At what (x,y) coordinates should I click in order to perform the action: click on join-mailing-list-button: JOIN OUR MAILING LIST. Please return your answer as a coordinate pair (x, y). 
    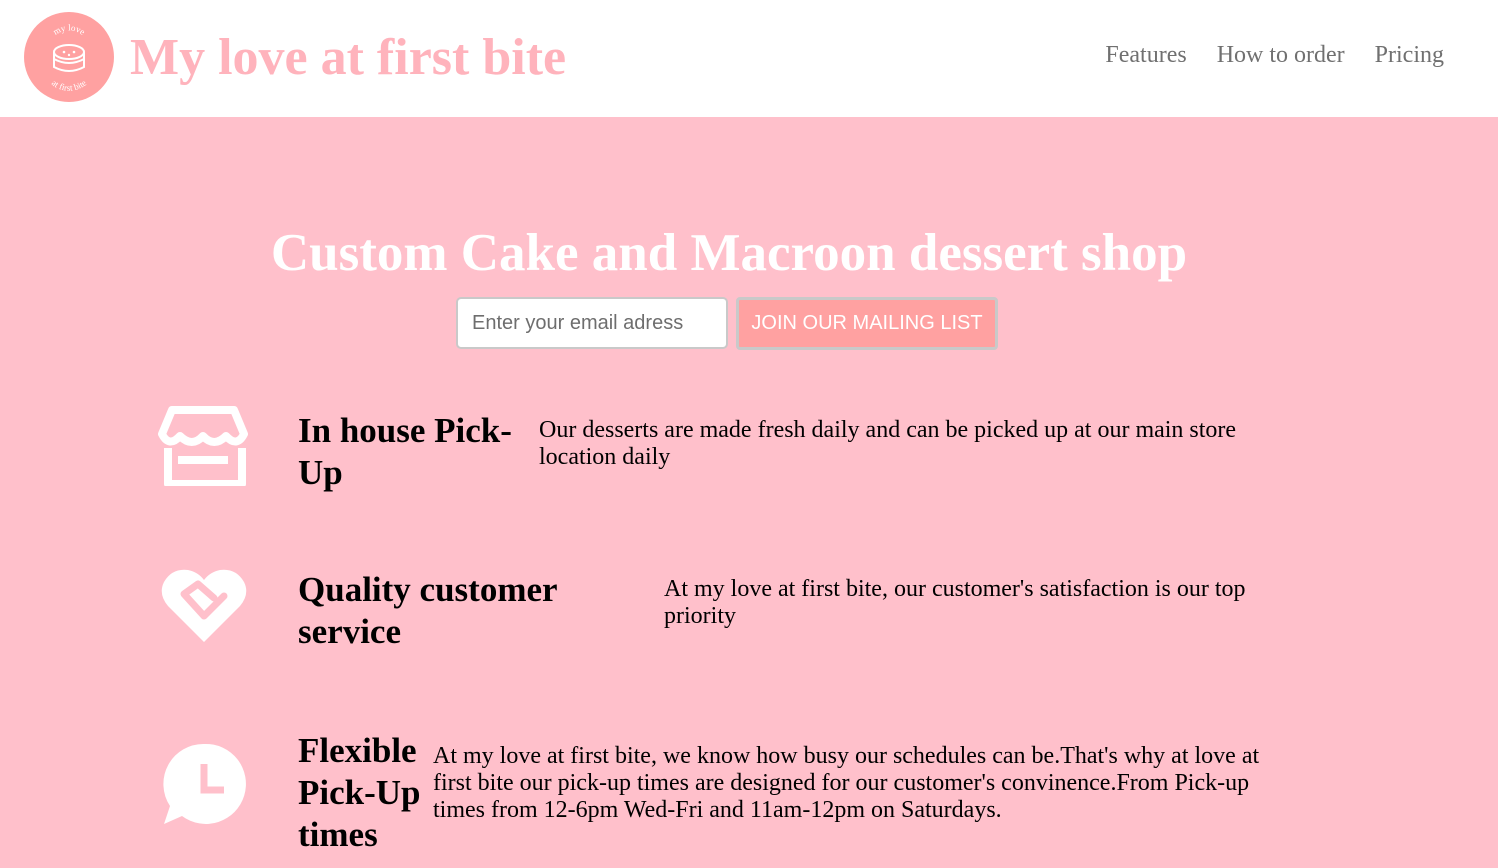
    Looking at the image, I should click on (867, 323).